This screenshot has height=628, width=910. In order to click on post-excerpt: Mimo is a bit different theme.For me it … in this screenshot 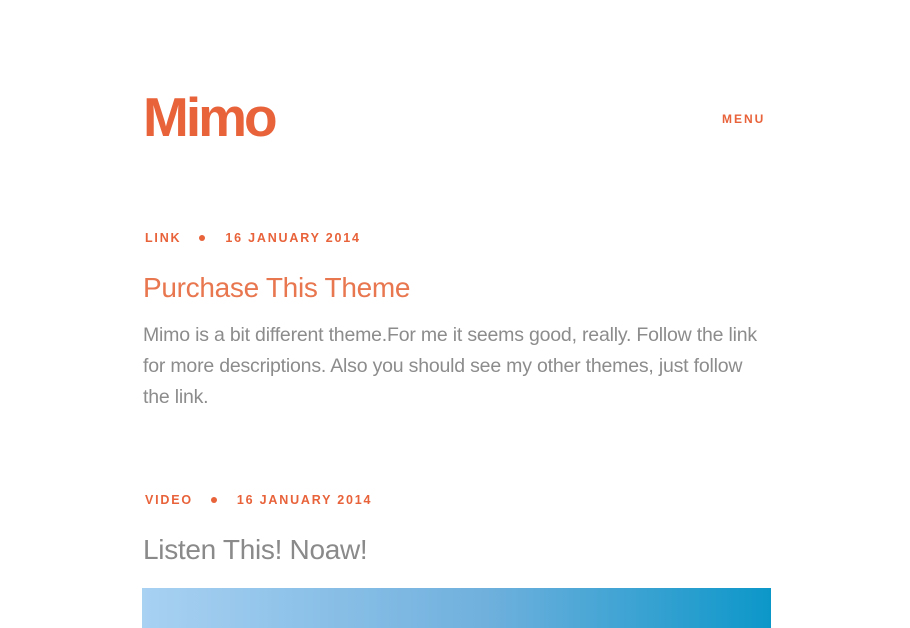, I will do `click(450, 366)`.